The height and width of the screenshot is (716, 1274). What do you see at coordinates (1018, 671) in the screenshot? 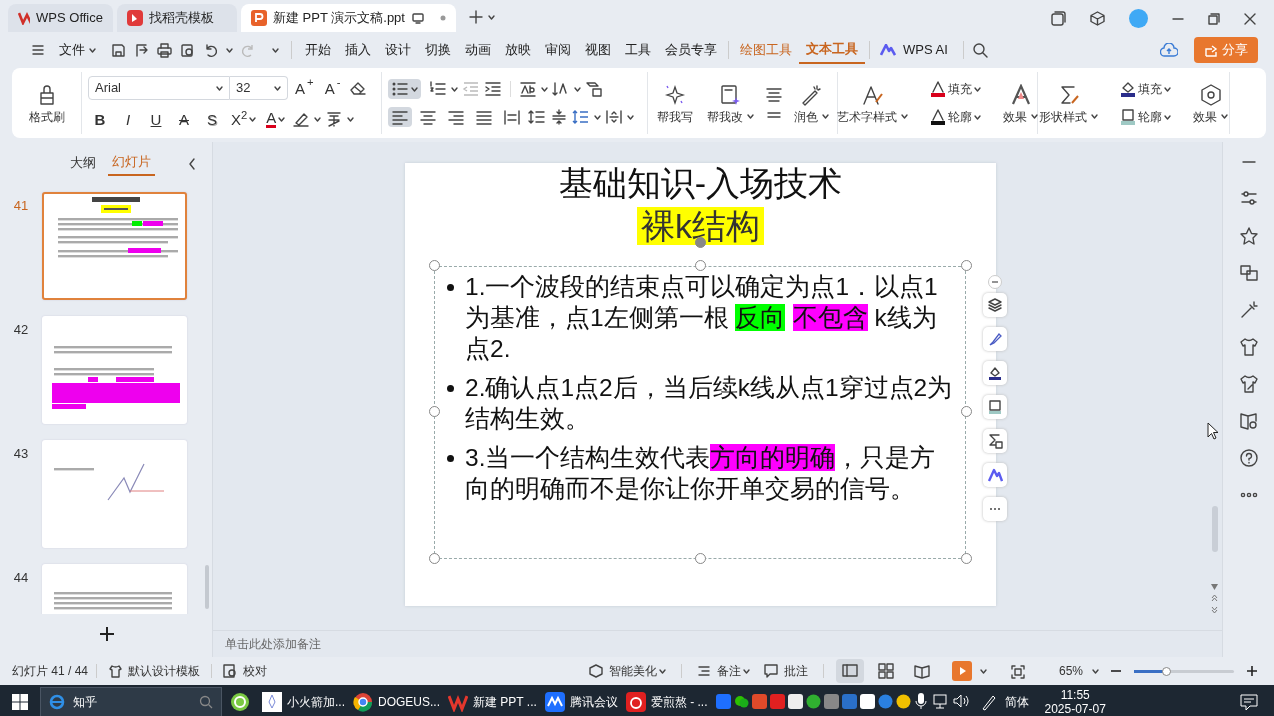
I see `fit-window-icon` at bounding box center [1018, 671].